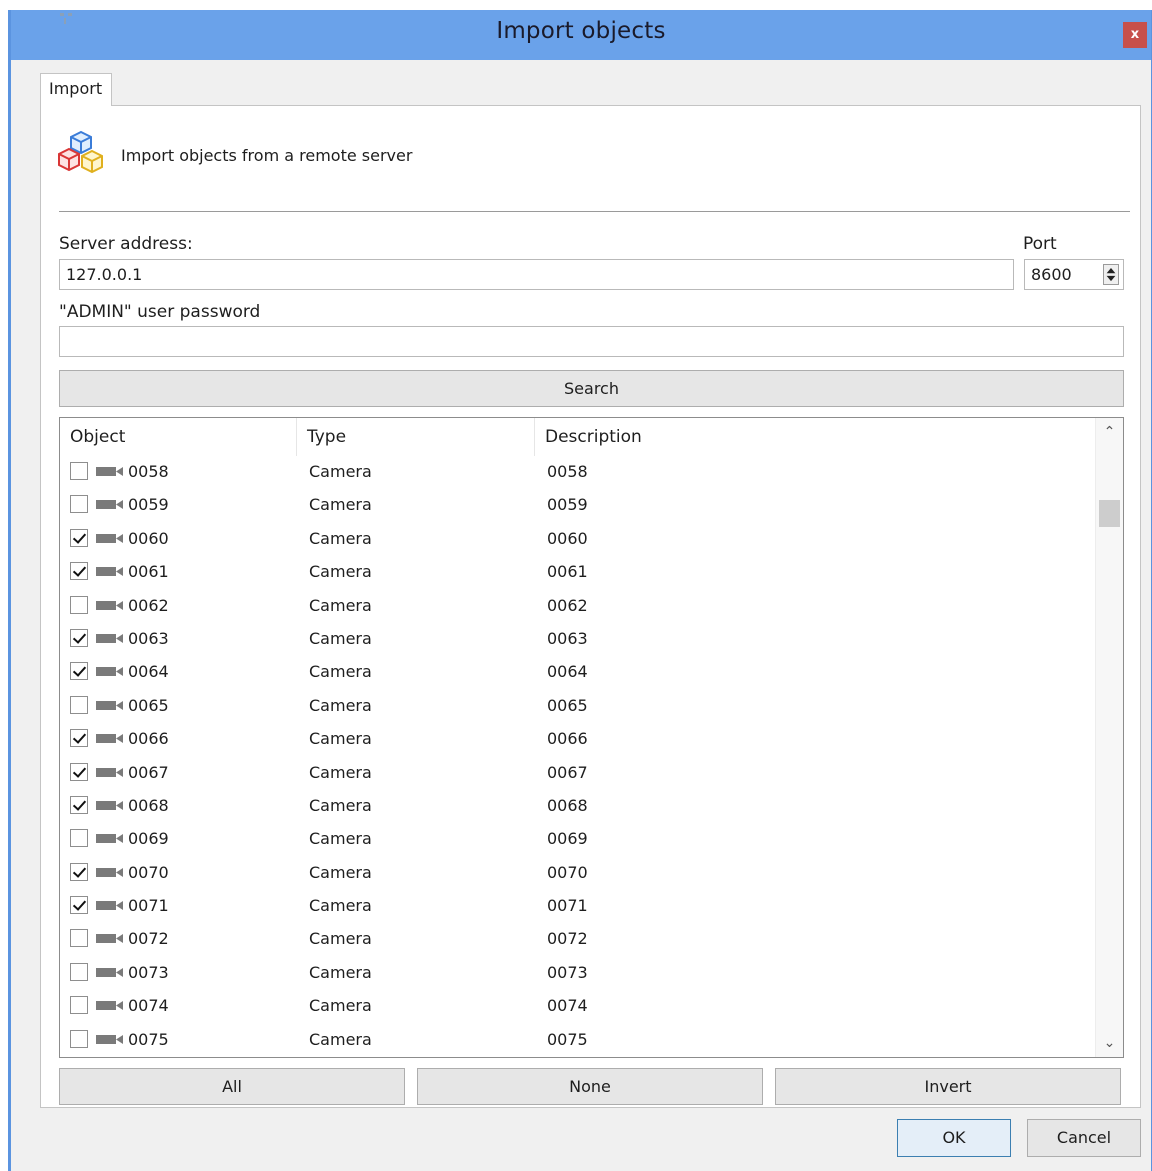 Image resolution: width=1152 pixels, height=1171 pixels. I want to click on table-row: 0062 Camera 0062, so click(577, 608).